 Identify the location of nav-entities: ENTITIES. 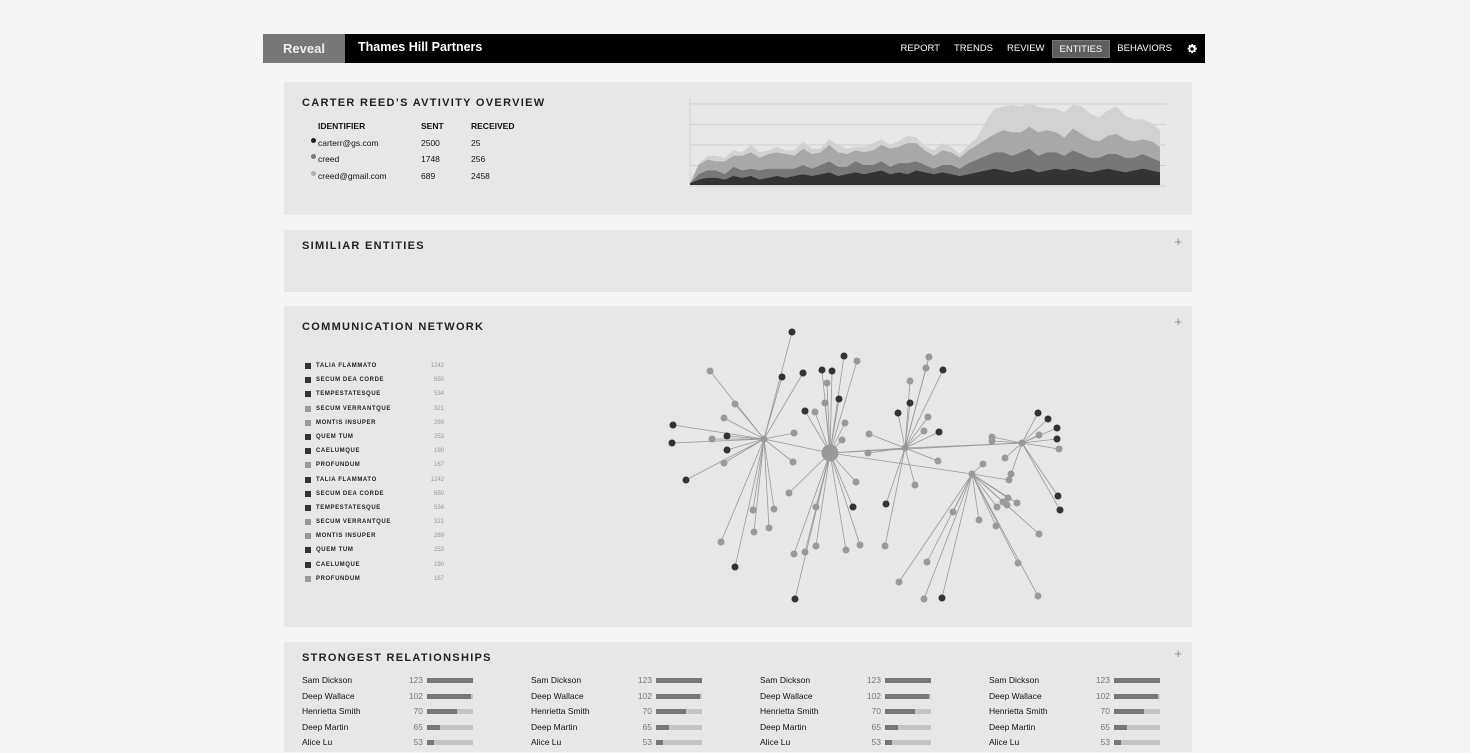
(1081, 48).